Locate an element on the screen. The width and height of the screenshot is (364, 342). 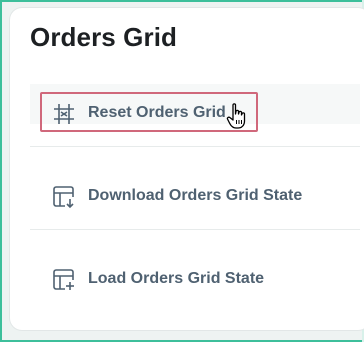
load-orders-grid-state-label: Load Orders Grid State is located at coordinates (176, 279).